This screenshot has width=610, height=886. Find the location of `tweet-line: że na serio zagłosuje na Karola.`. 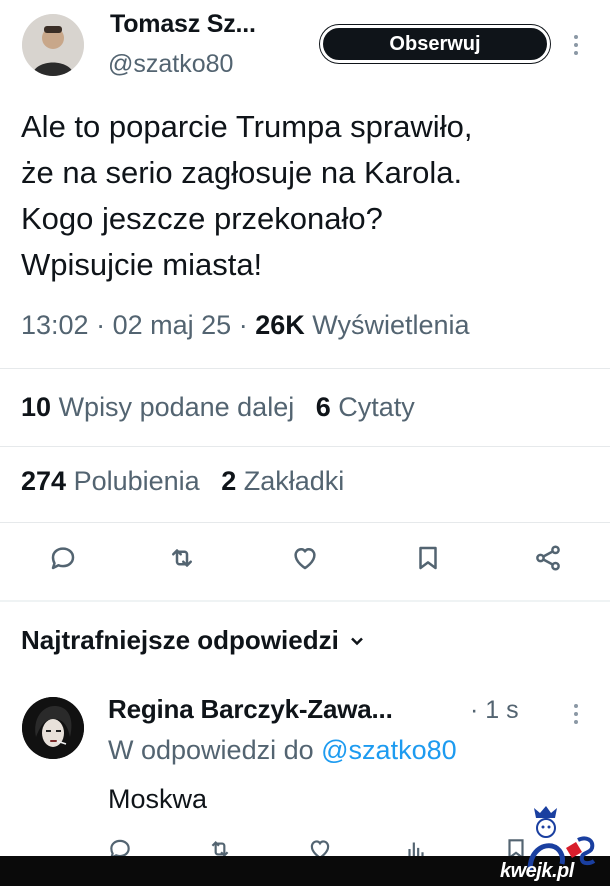

tweet-line: że na serio zagłosuje na Karola. is located at coordinates (242, 172).